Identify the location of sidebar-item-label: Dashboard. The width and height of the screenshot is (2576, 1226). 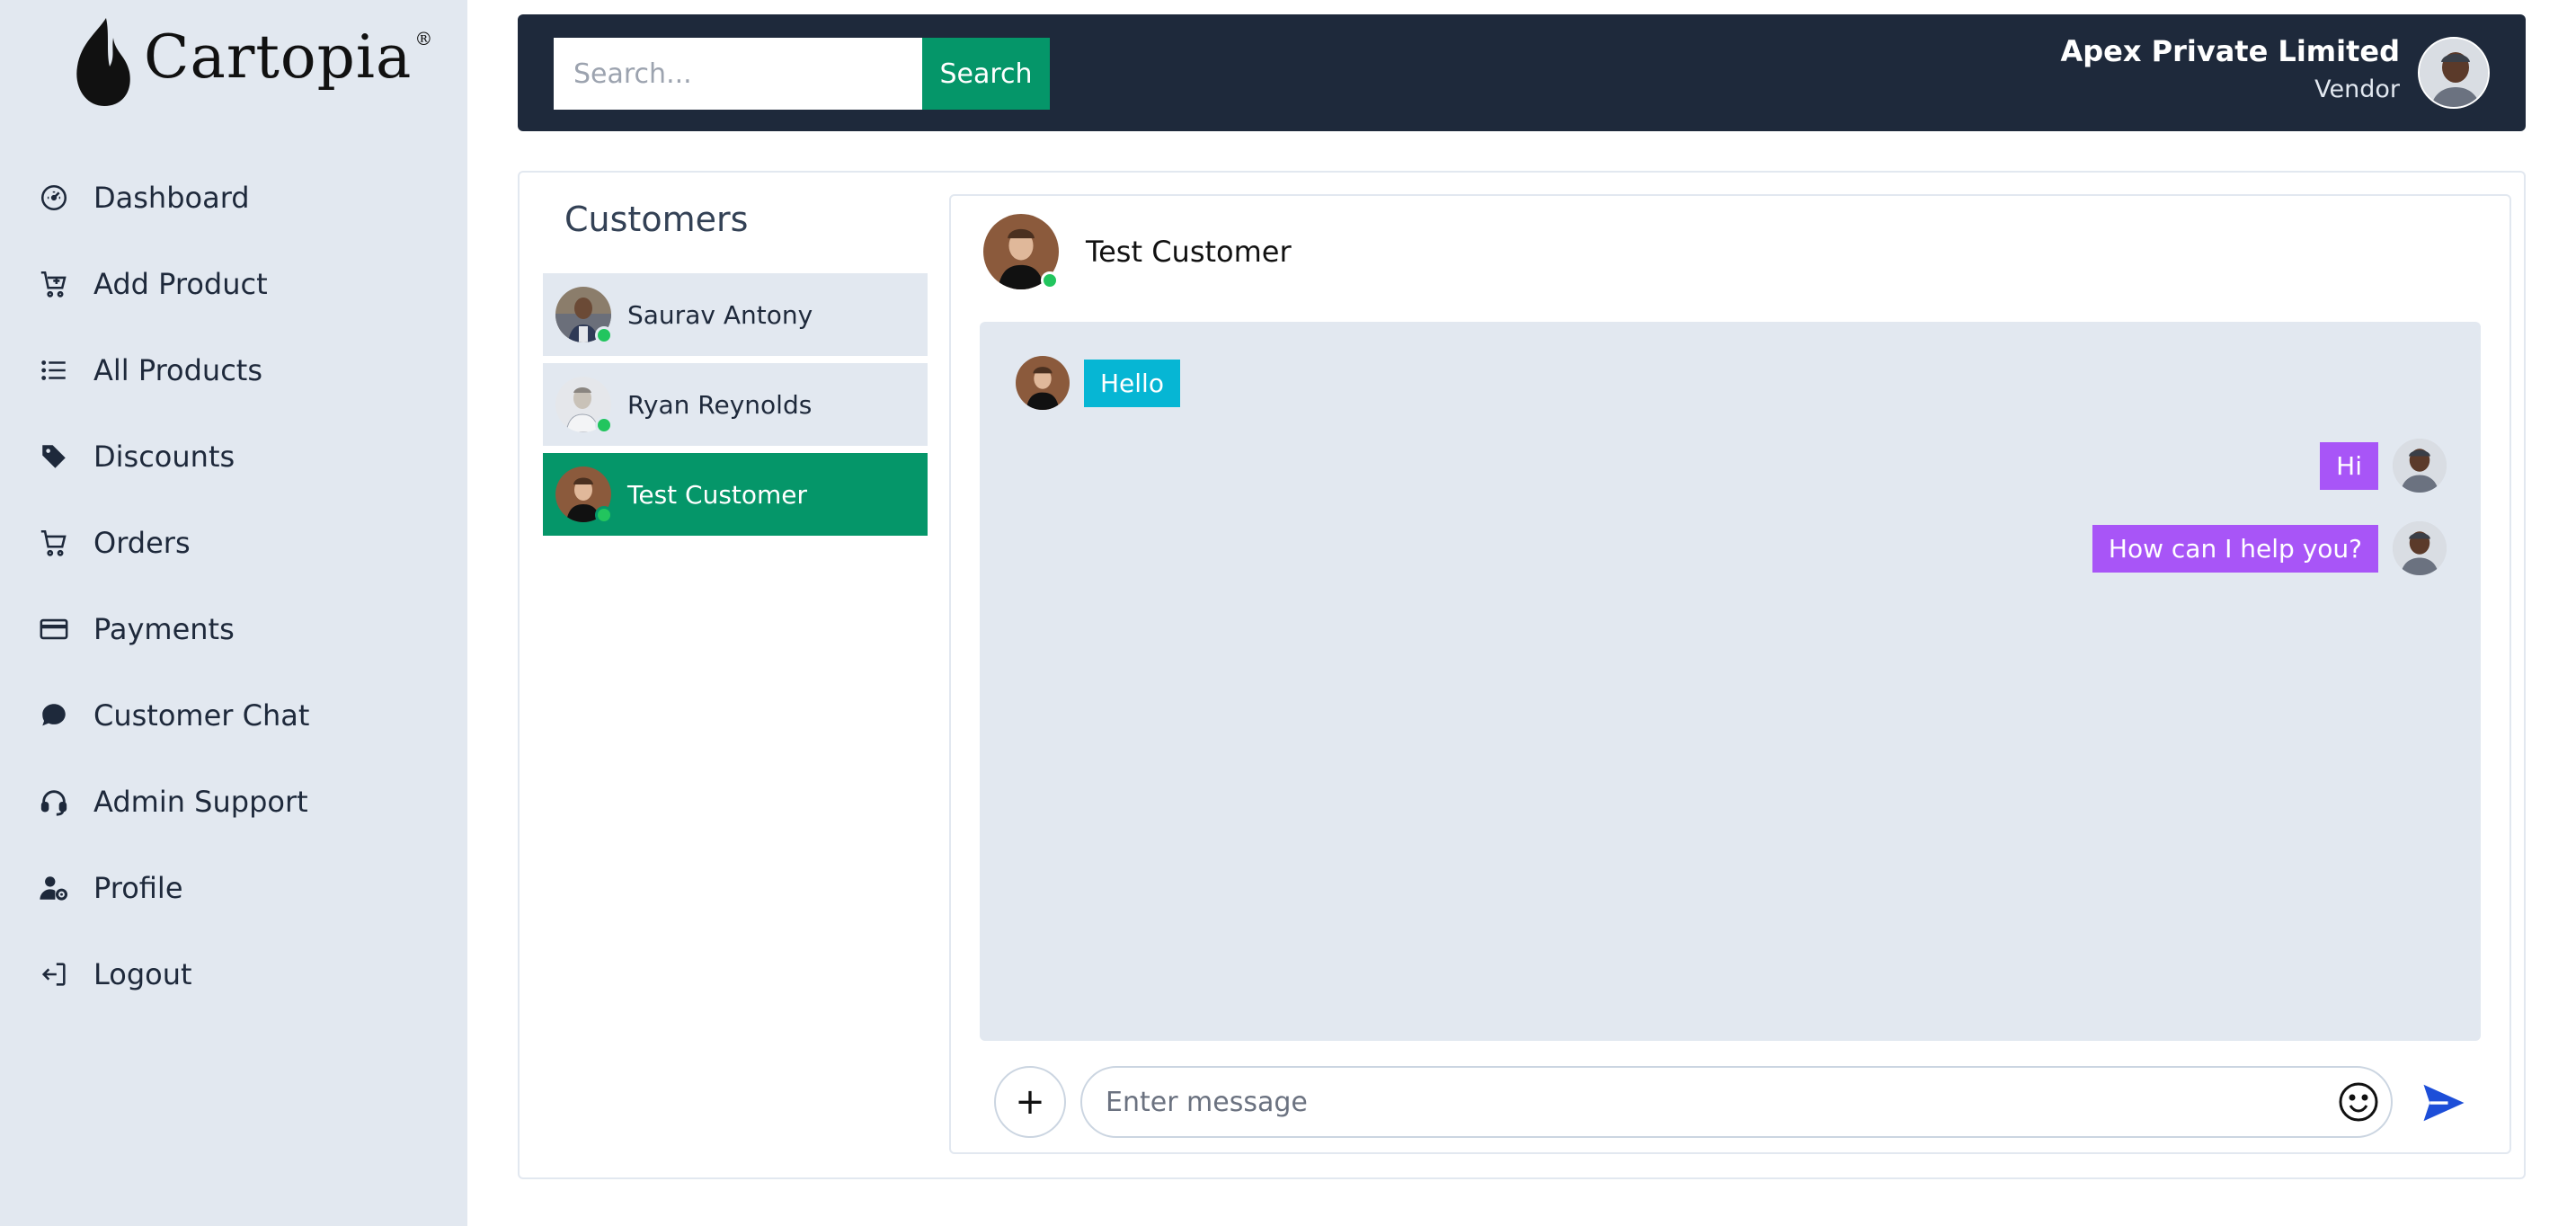
(171, 198).